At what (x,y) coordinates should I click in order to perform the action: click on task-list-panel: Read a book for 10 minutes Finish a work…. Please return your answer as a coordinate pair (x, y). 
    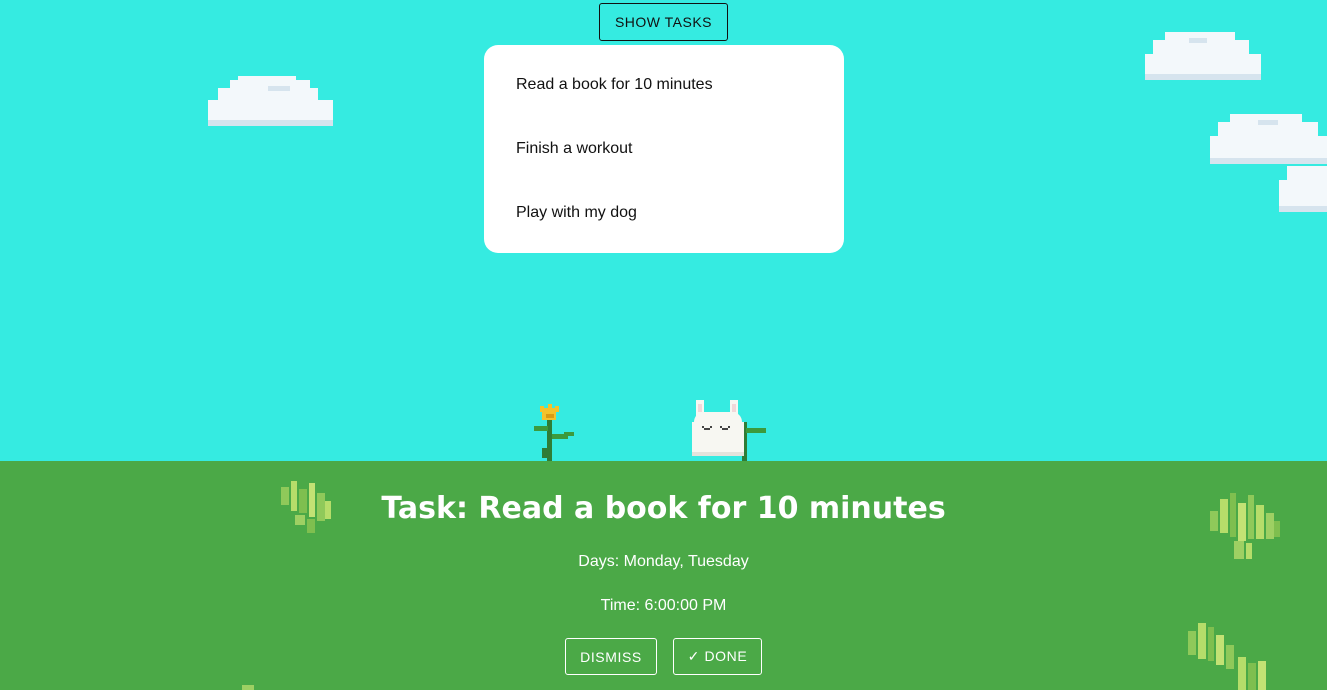
    Looking at the image, I should click on (664, 149).